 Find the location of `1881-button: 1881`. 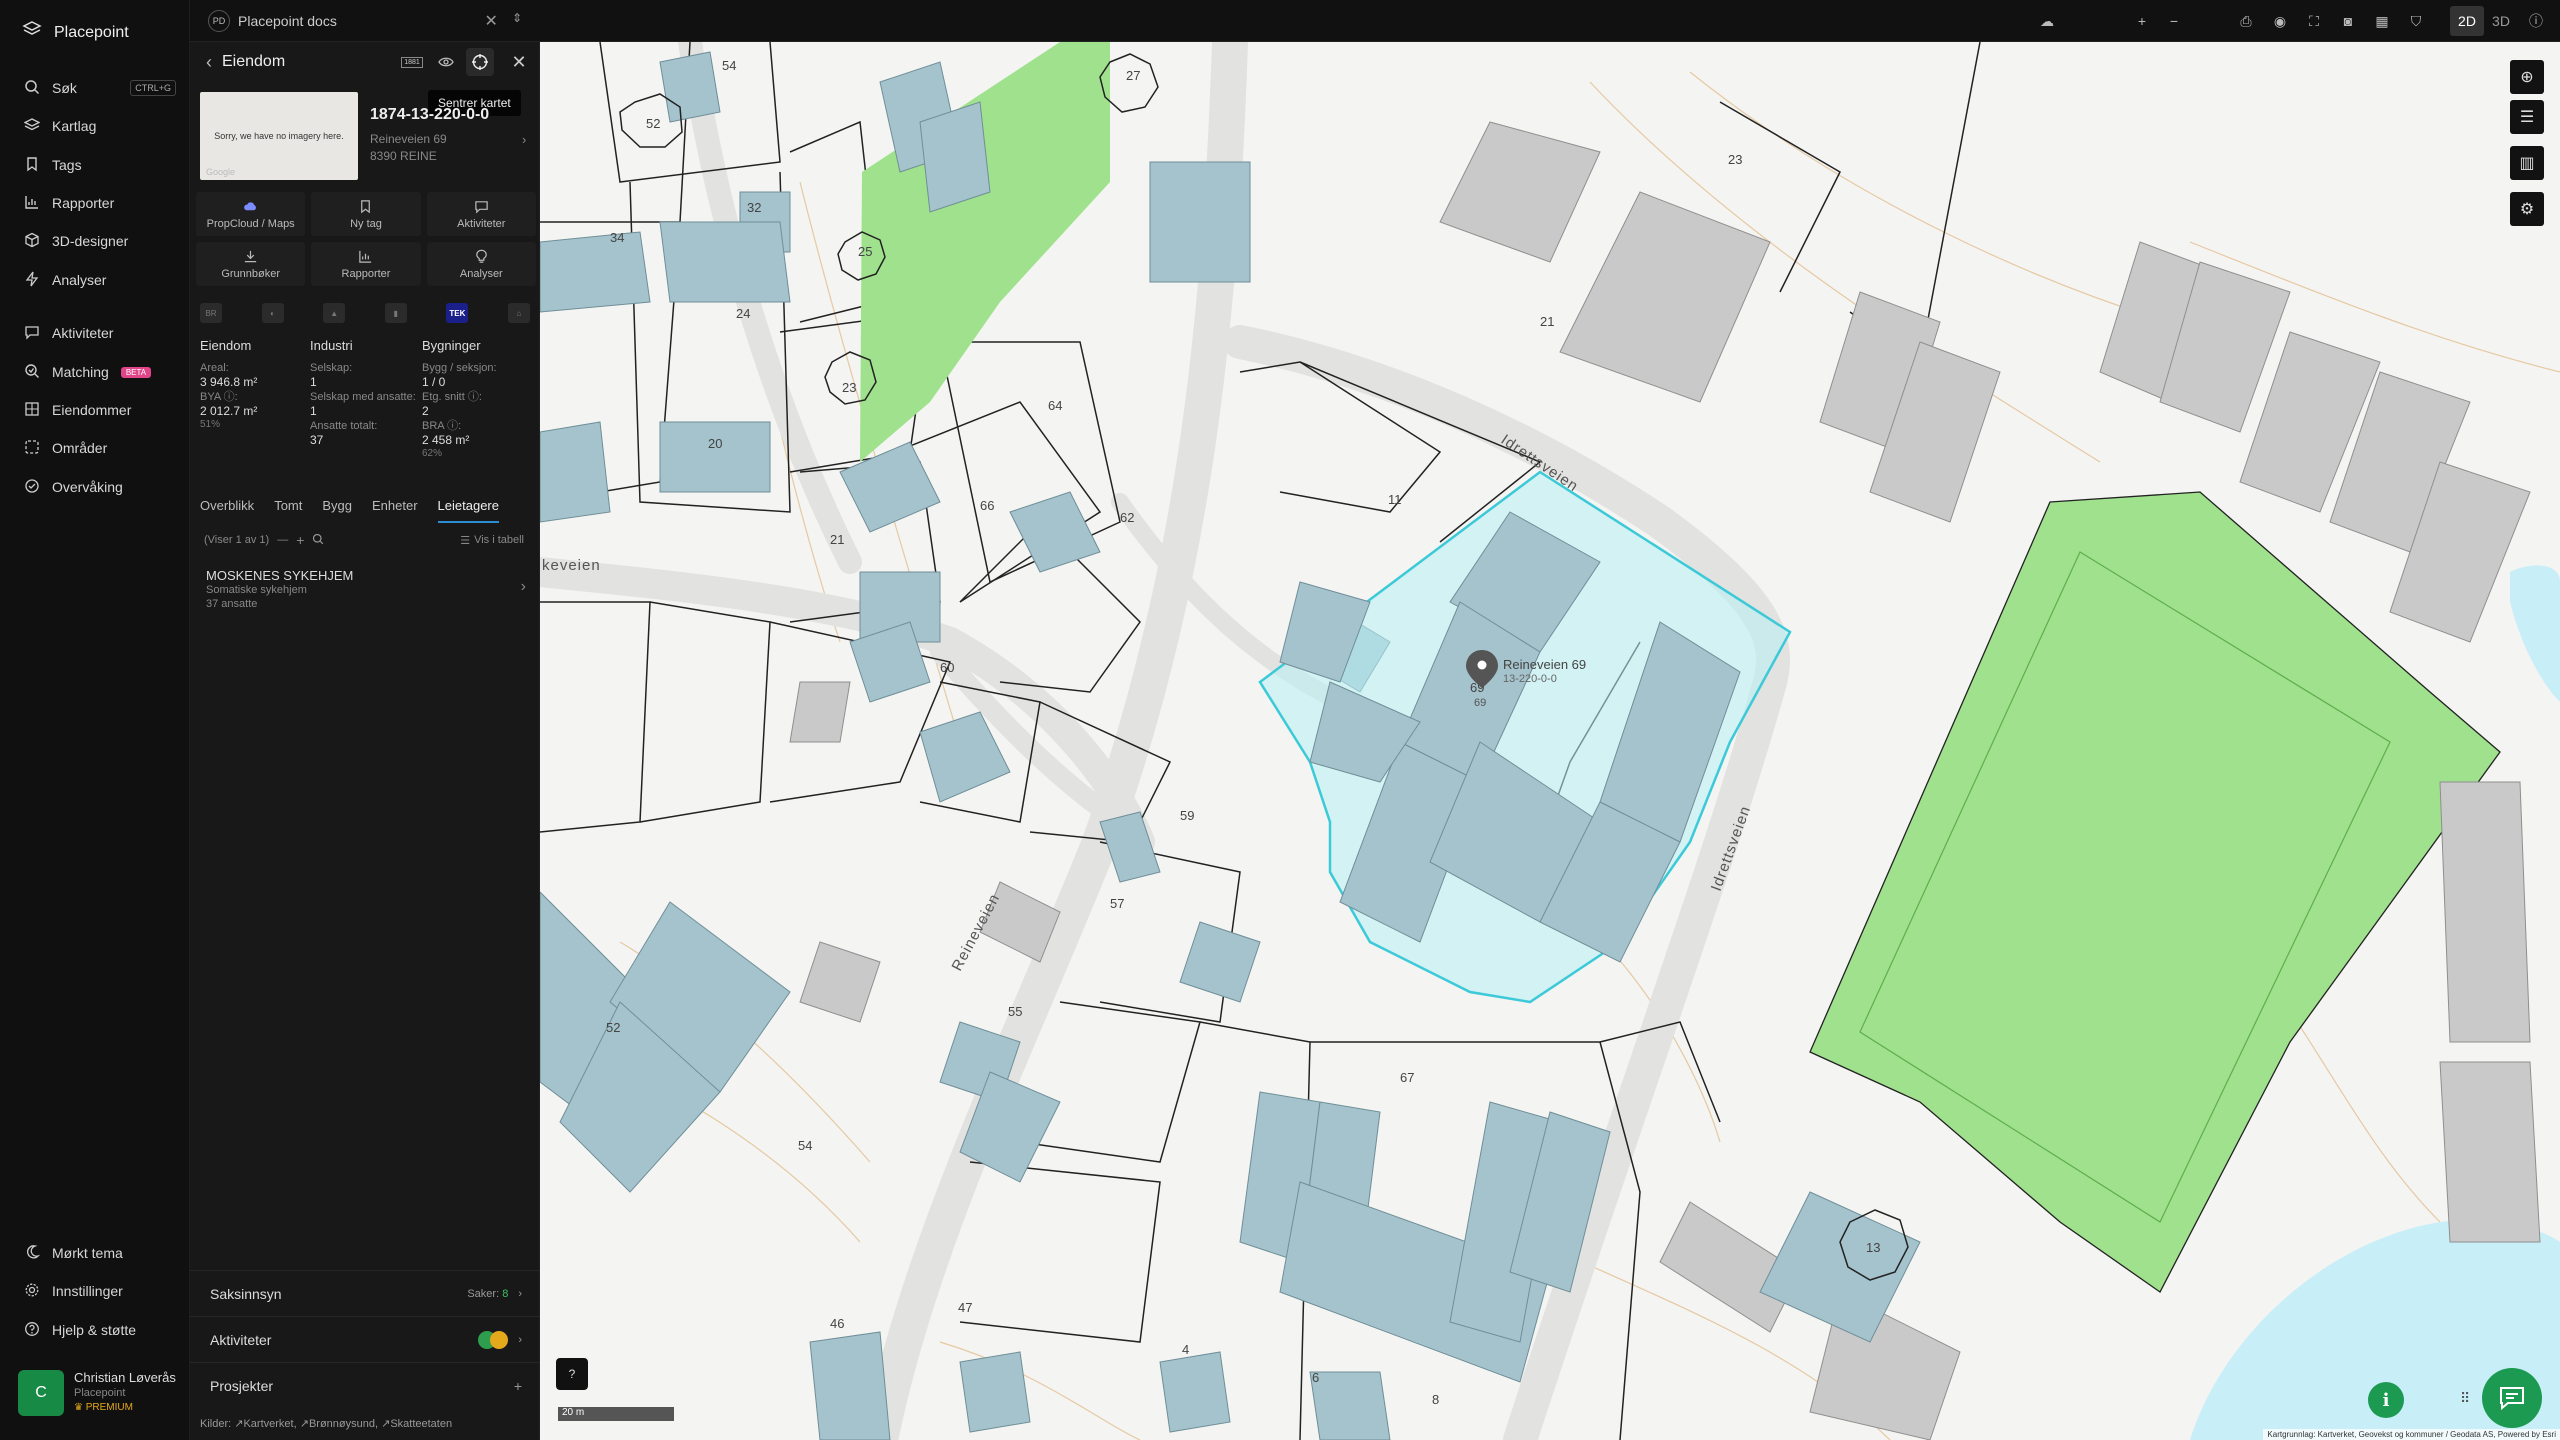

1881-button: 1881 is located at coordinates (412, 62).